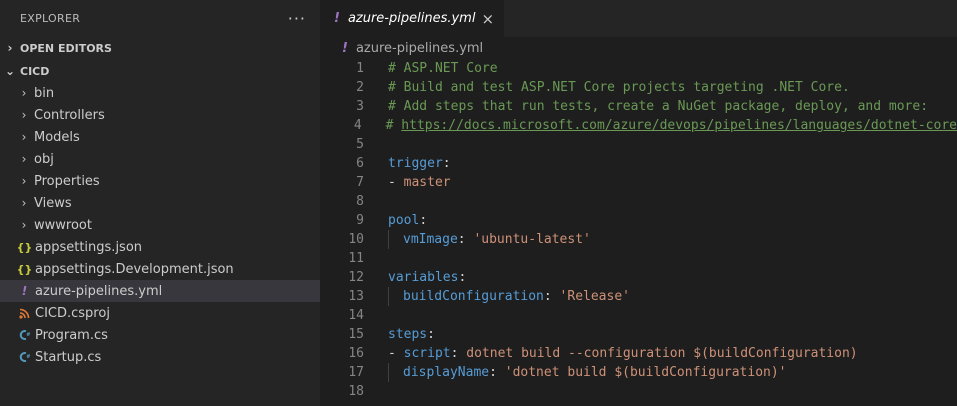  I want to click on file-label: azure-pipelines.yml, so click(99, 291).